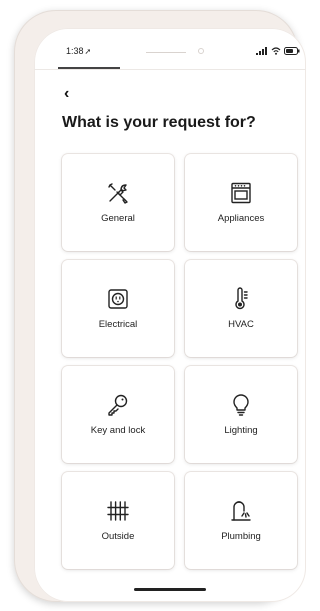  What do you see at coordinates (201, 51) in the screenshot?
I see `notch-camera` at bounding box center [201, 51].